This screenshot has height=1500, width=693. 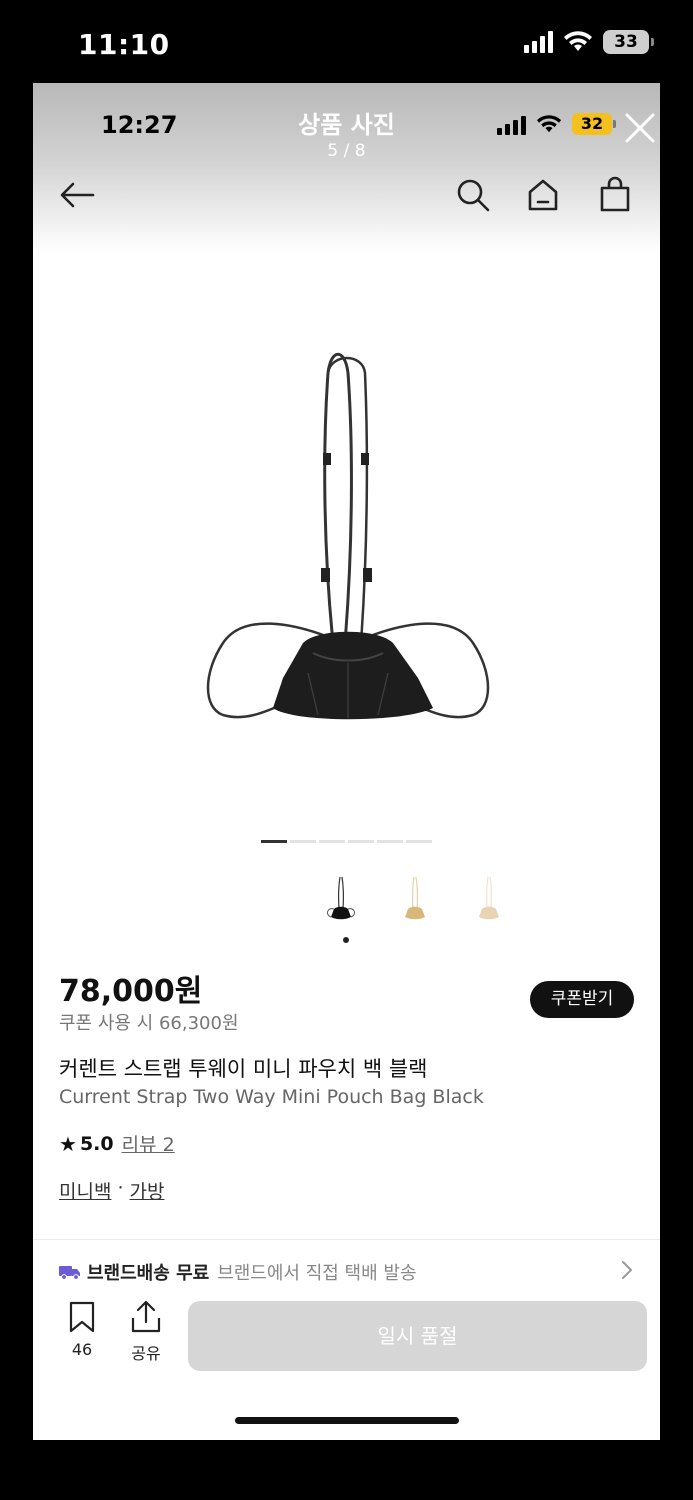 What do you see at coordinates (85, 1190) in the screenshot?
I see `category-link-minibag: 미니백` at bounding box center [85, 1190].